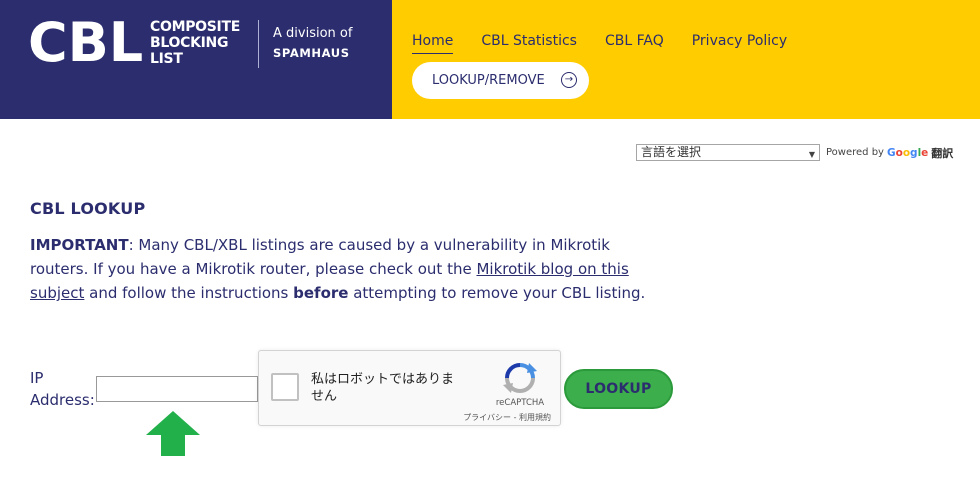 The height and width of the screenshot is (479, 980). What do you see at coordinates (907, 153) in the screenshot?
I see `google-logo: Google` at bounding box center [907, 153].